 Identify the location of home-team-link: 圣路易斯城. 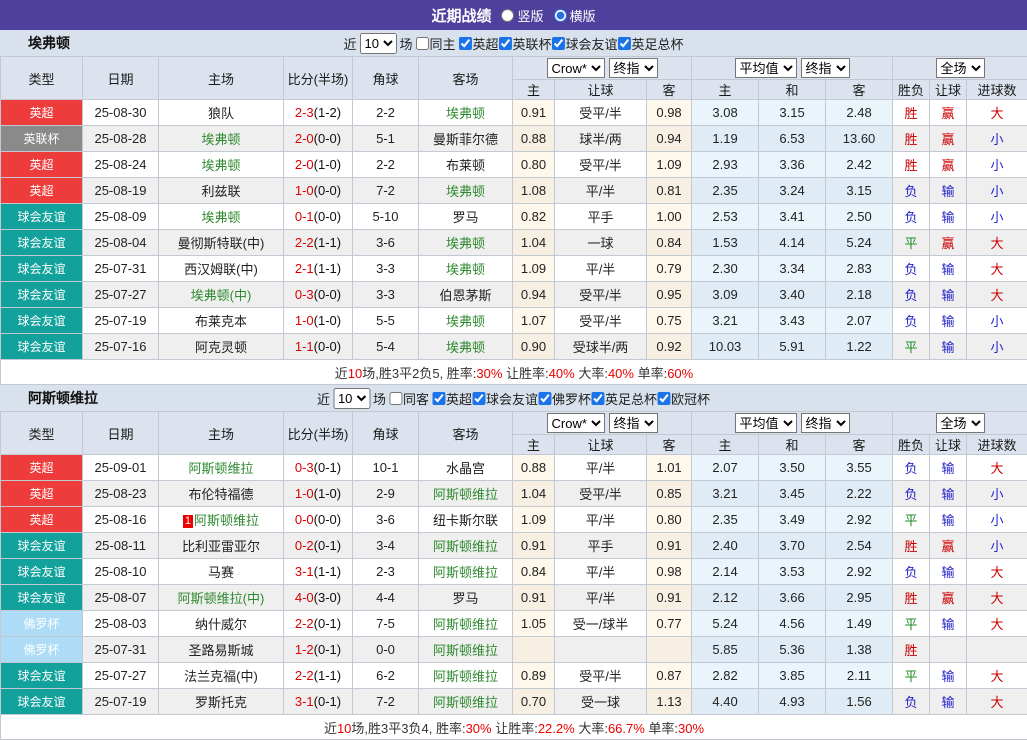
(220, 650).